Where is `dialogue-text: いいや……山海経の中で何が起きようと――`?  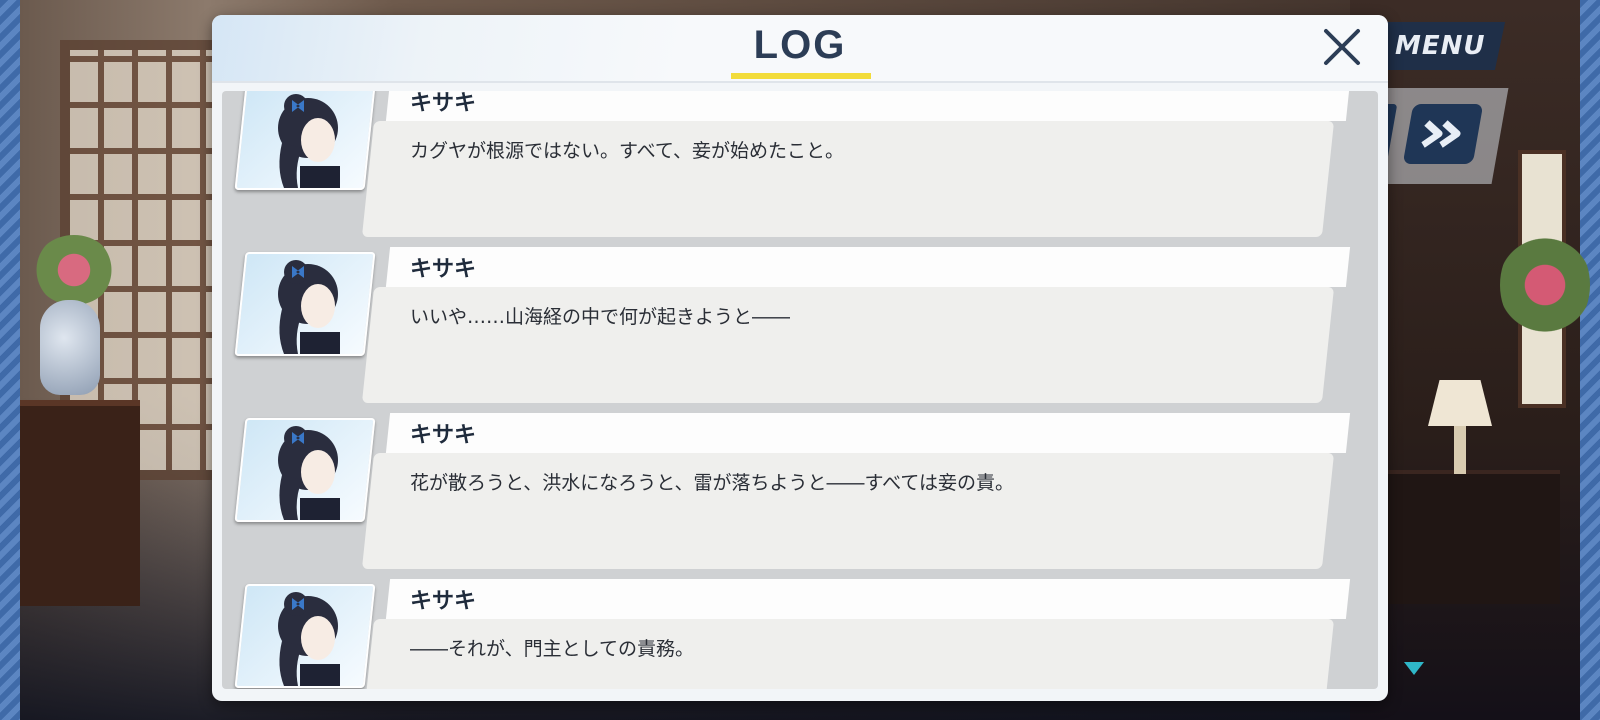 dialogue-text: いいや……山海経の中で何が起きようと―― is located at coordinates (600, 317).